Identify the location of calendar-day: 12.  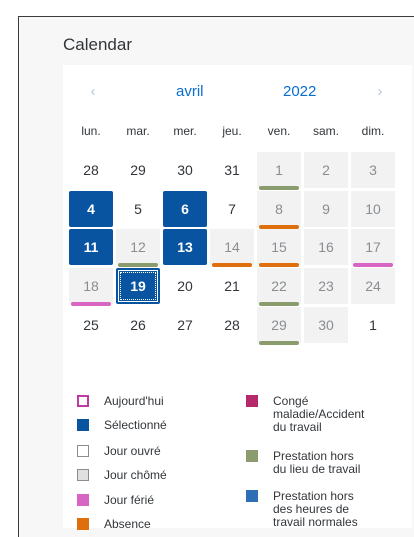
(138, 248).